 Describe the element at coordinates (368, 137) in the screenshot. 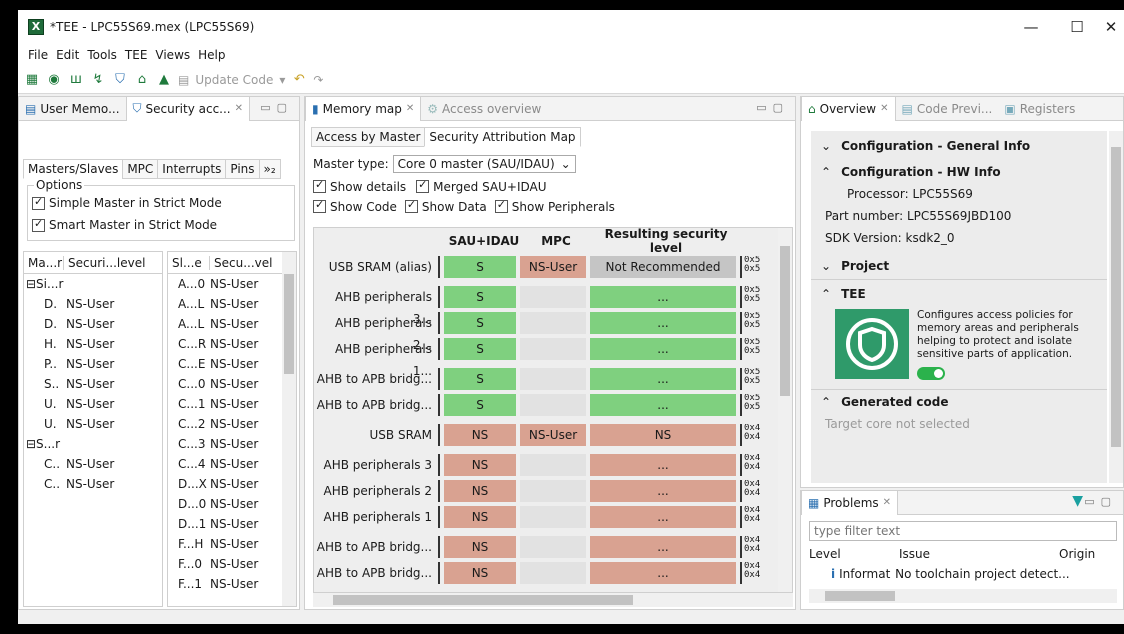

I see `subtab-access-by-master: Access by Master` at that location.